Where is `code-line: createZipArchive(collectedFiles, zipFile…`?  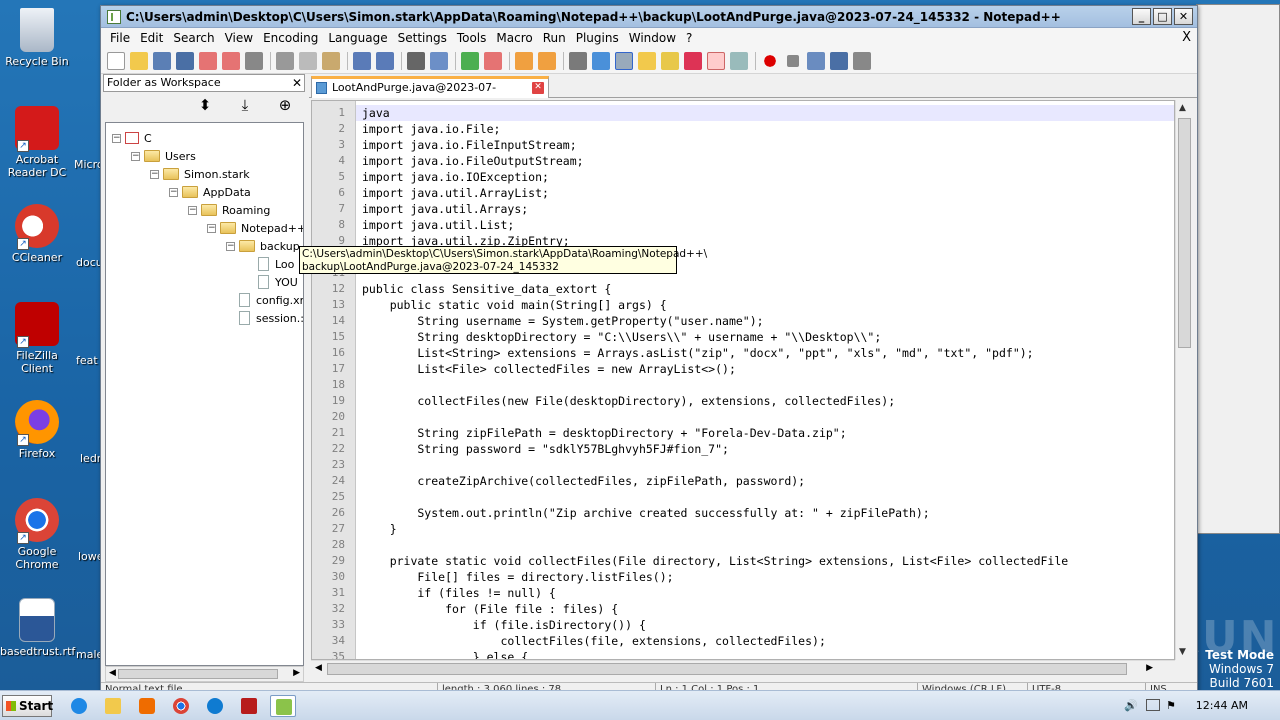
code-line: createZipArchive(collectedFiles, zipFile… is located at coordinates (583, 481).